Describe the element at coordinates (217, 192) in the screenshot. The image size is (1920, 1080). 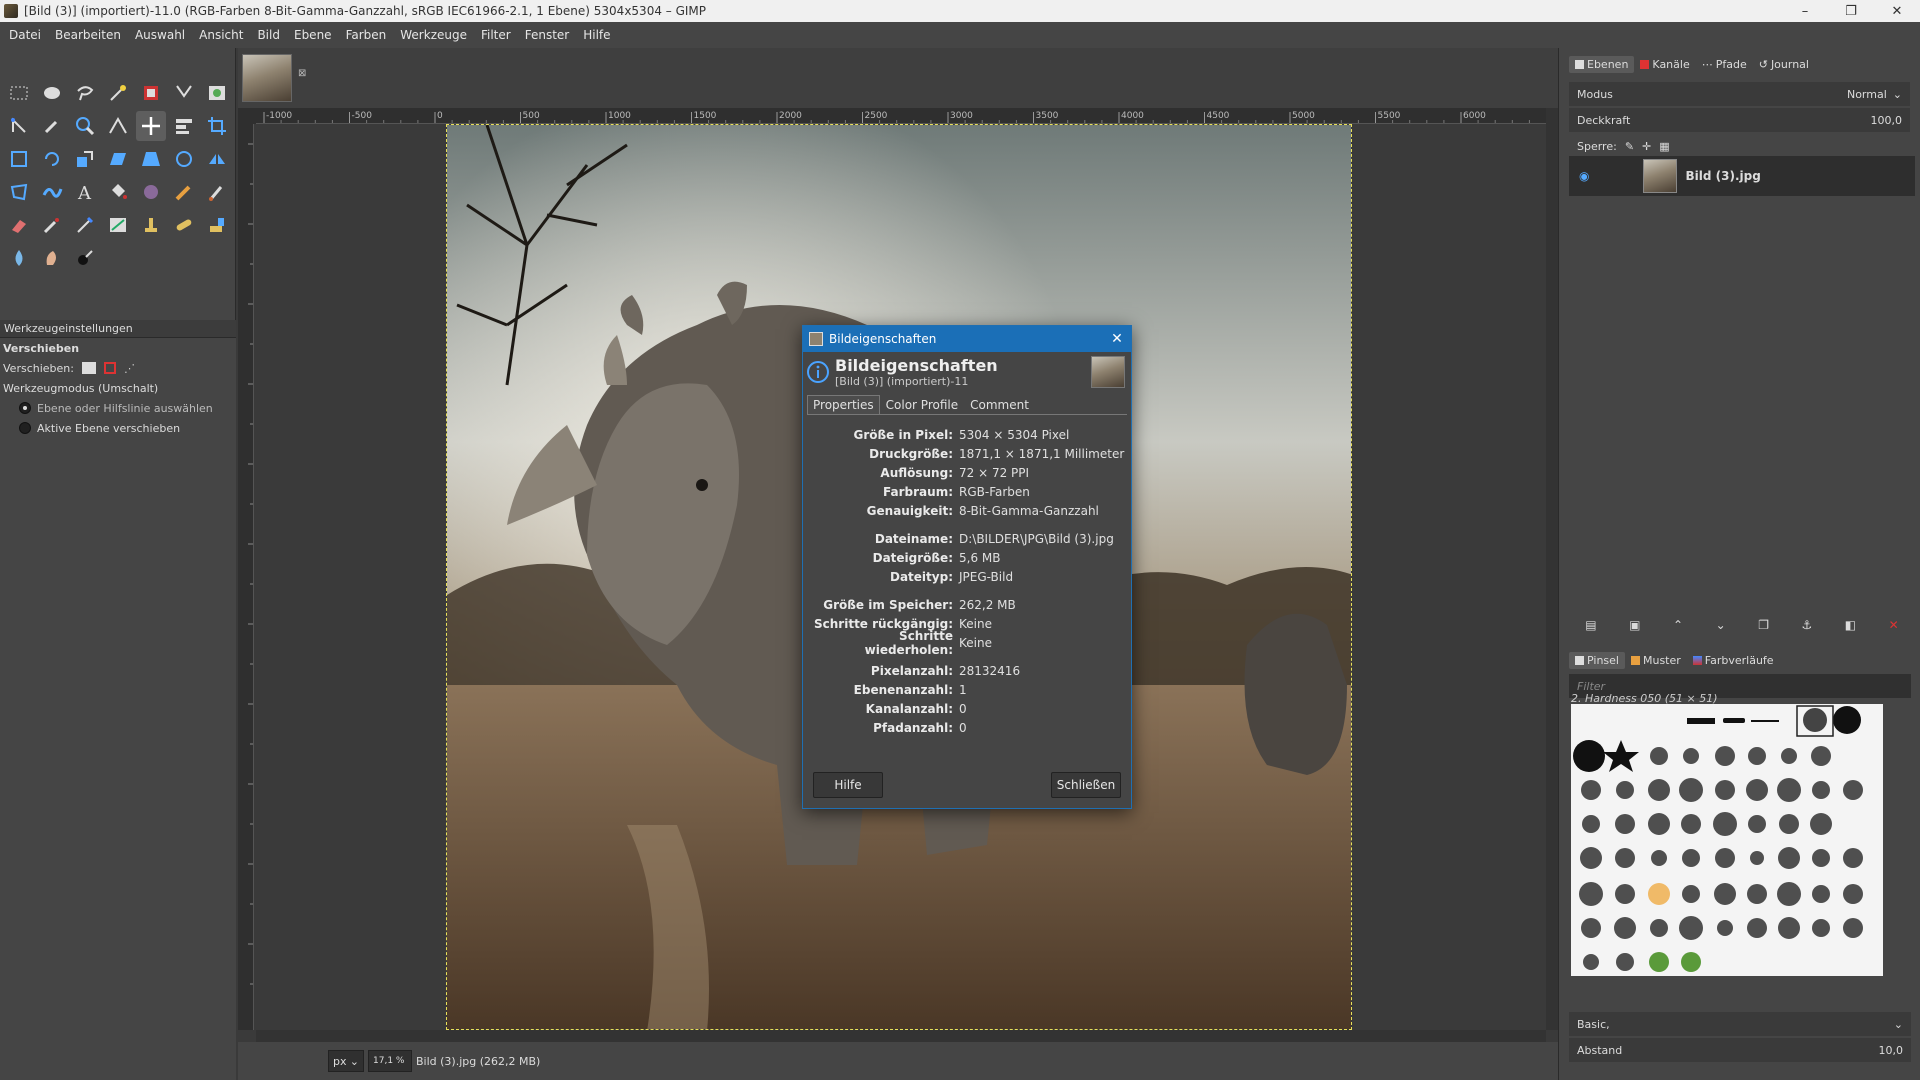
I see `paintbrush-tool` at that location.